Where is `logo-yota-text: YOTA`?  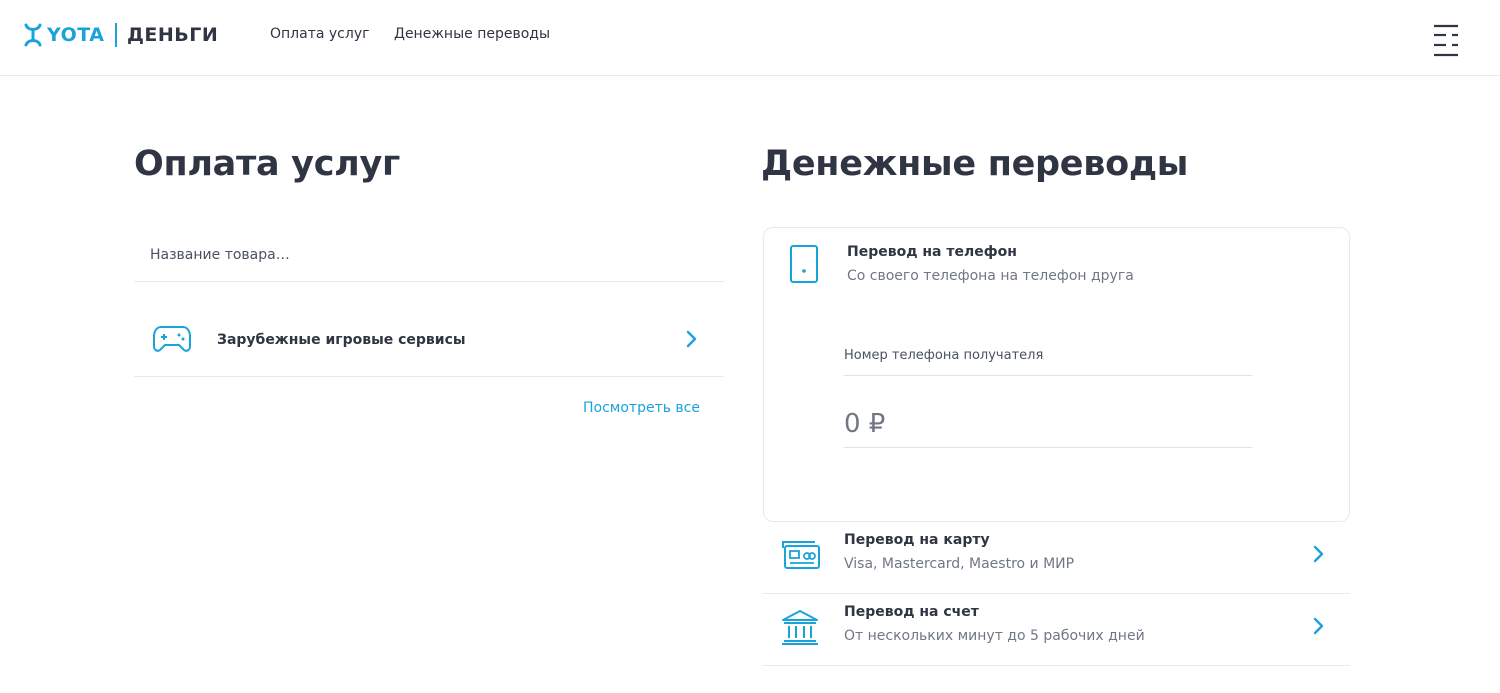 logo-yota-text: YOTA is located at coordinates (76, 35).